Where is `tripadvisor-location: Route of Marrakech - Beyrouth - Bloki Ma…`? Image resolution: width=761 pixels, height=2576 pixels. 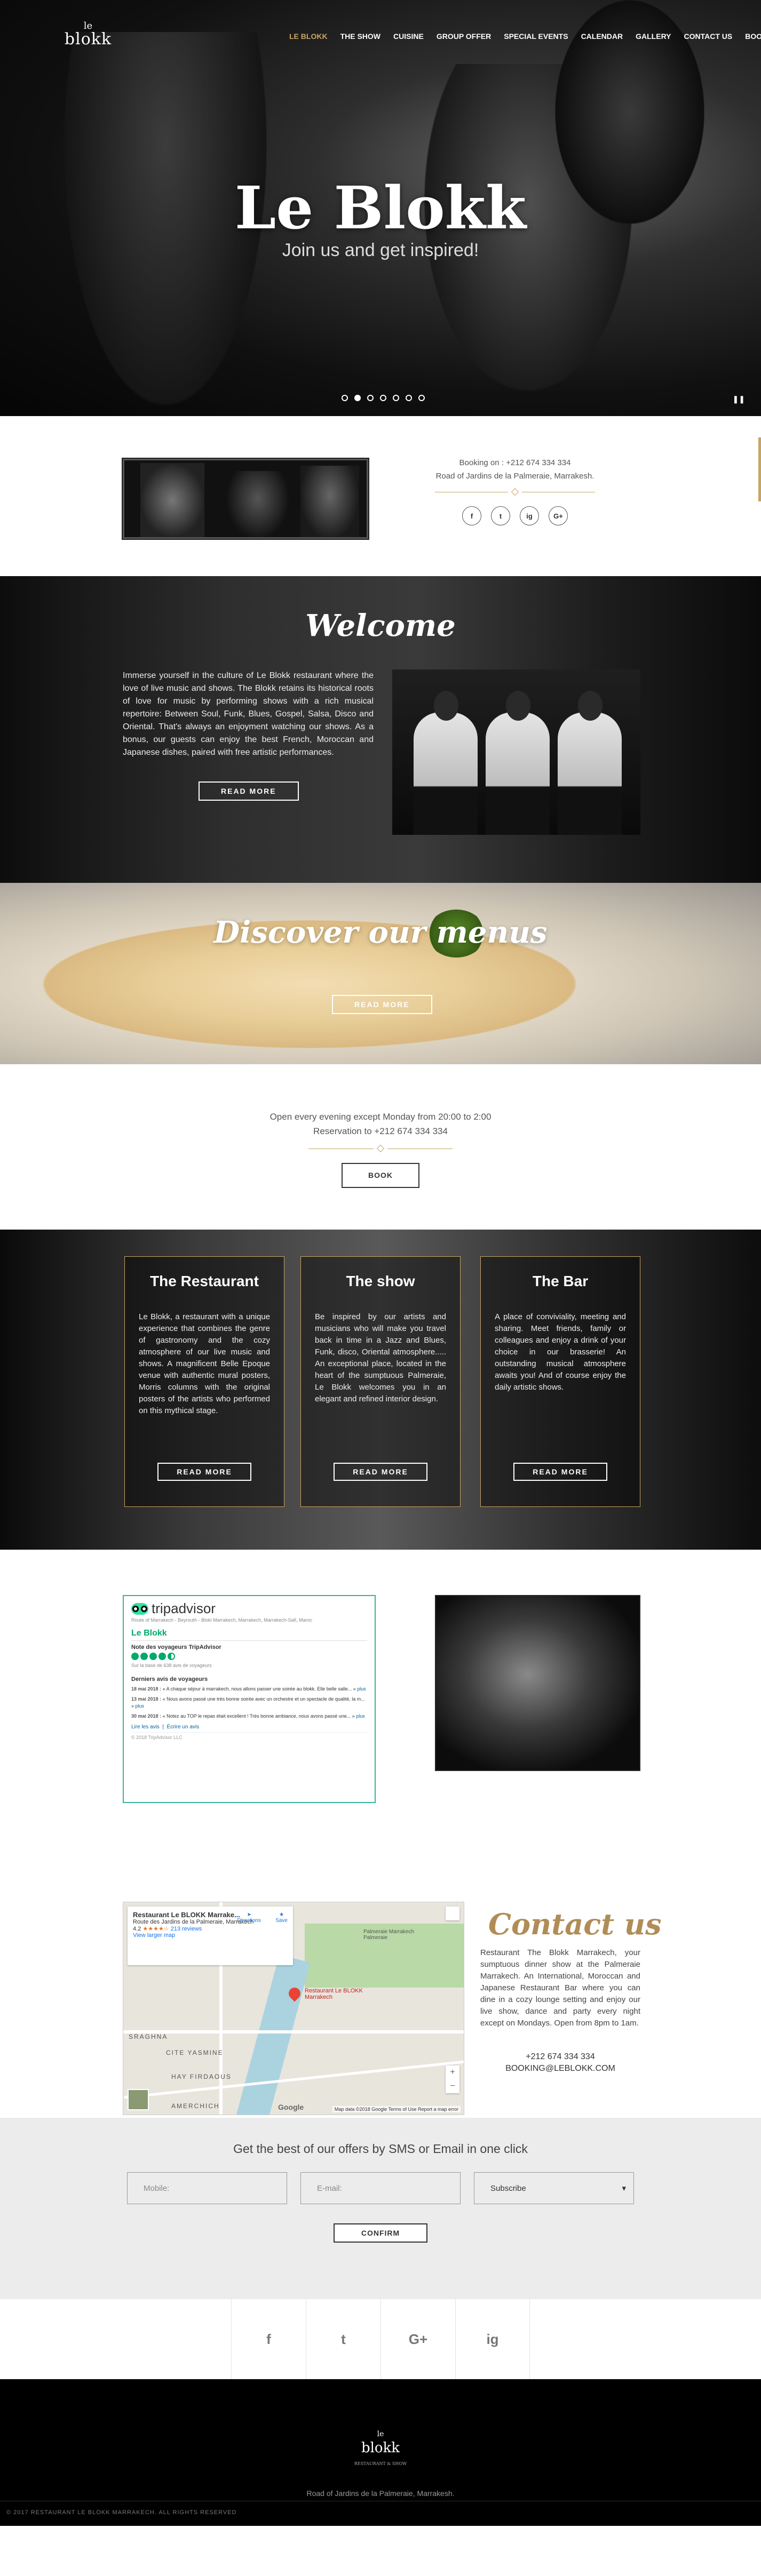 tripadvisor-location: Route of Marrakech - Beyrouth - Bloki Ma… is located at coordinates (222, 1620).